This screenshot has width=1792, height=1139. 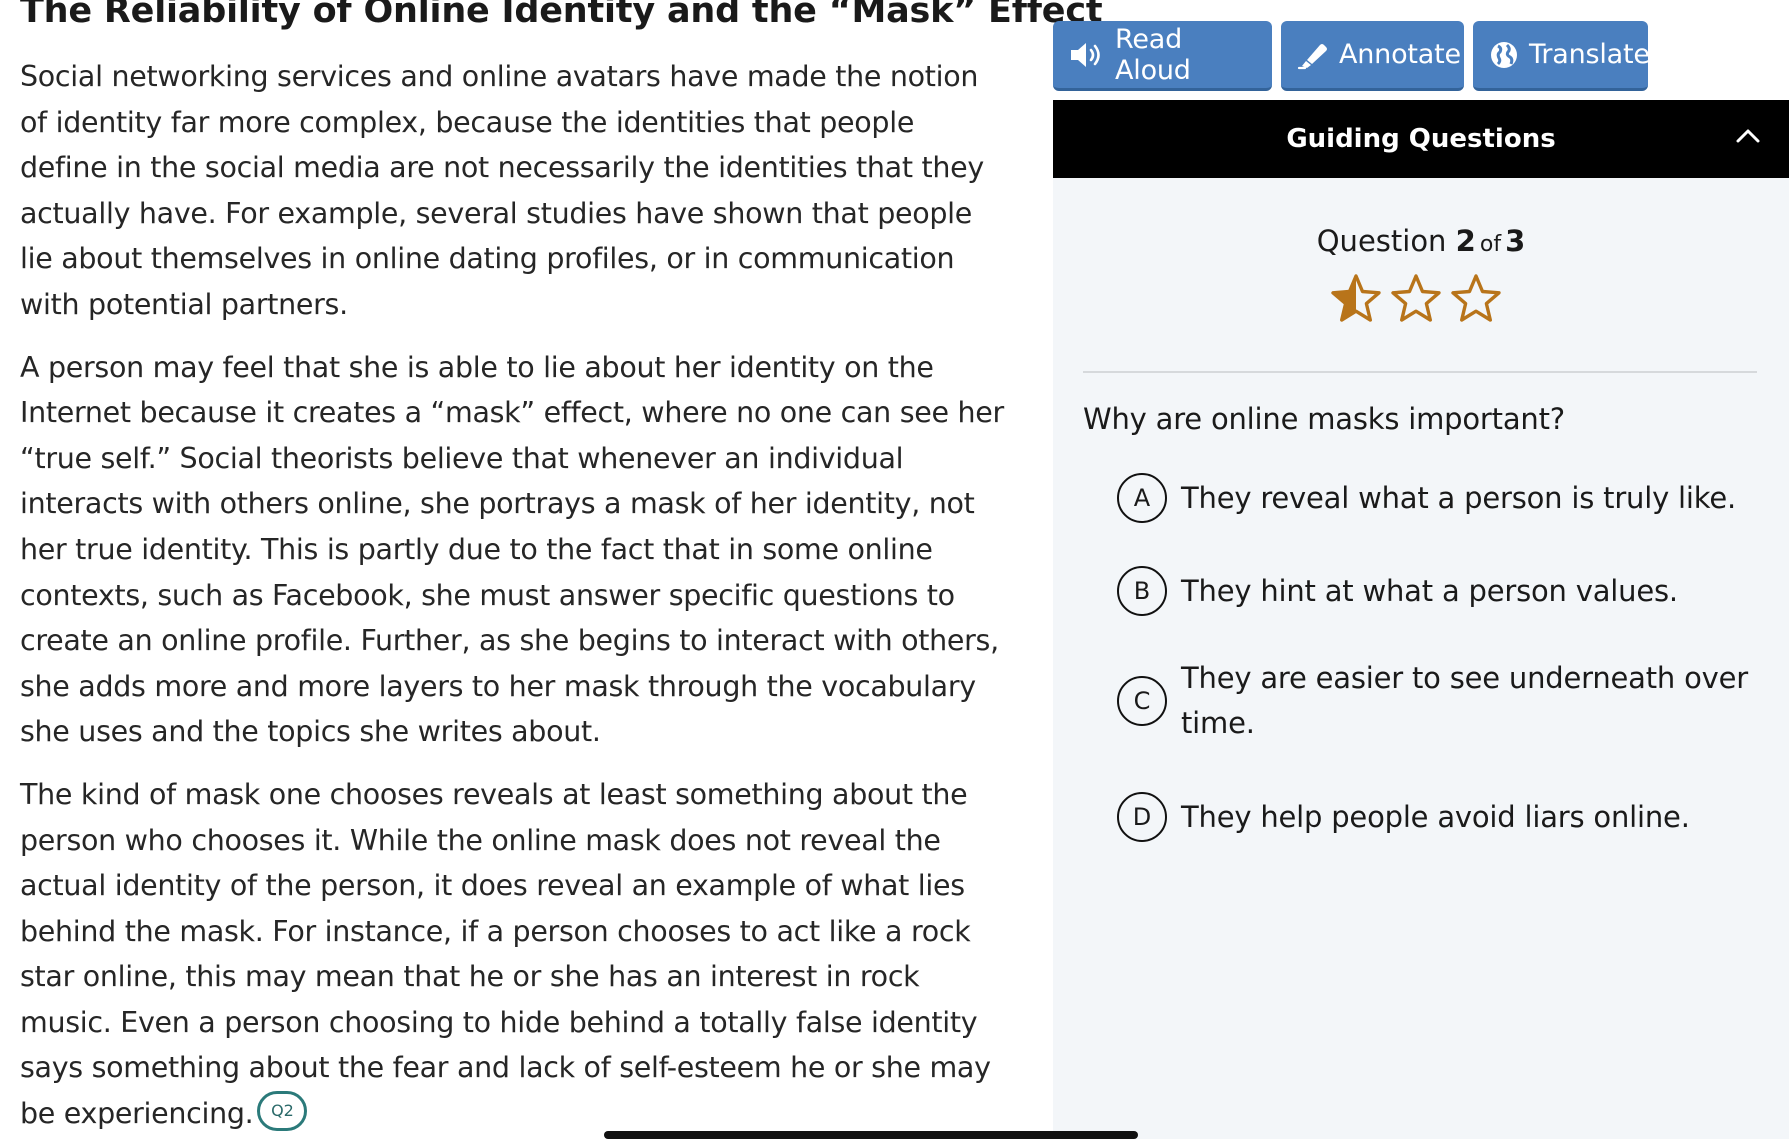 I want to click on question-counter: Question 2 of 3, so click(x=1421, y=241).